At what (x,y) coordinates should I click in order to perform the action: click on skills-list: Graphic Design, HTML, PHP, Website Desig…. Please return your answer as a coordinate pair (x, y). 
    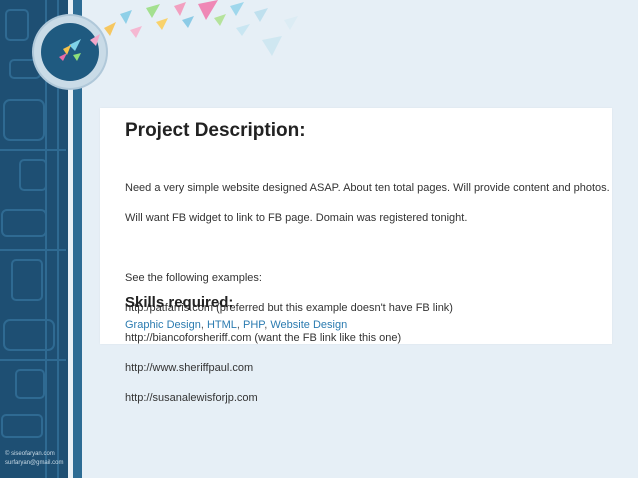
    Looking at the image, I should click on (236, 325).